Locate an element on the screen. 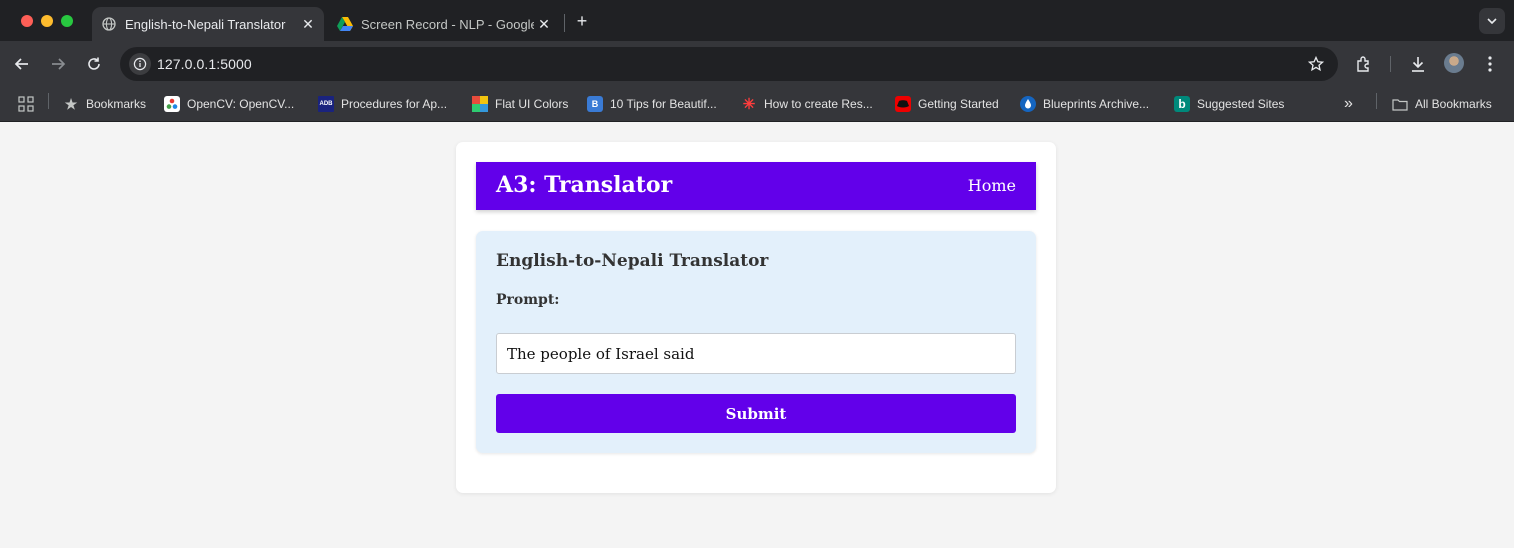 The height and width of the screenshot is (548, 1514). bookmark-label: OpenCV is located at coordinates (241, 104).